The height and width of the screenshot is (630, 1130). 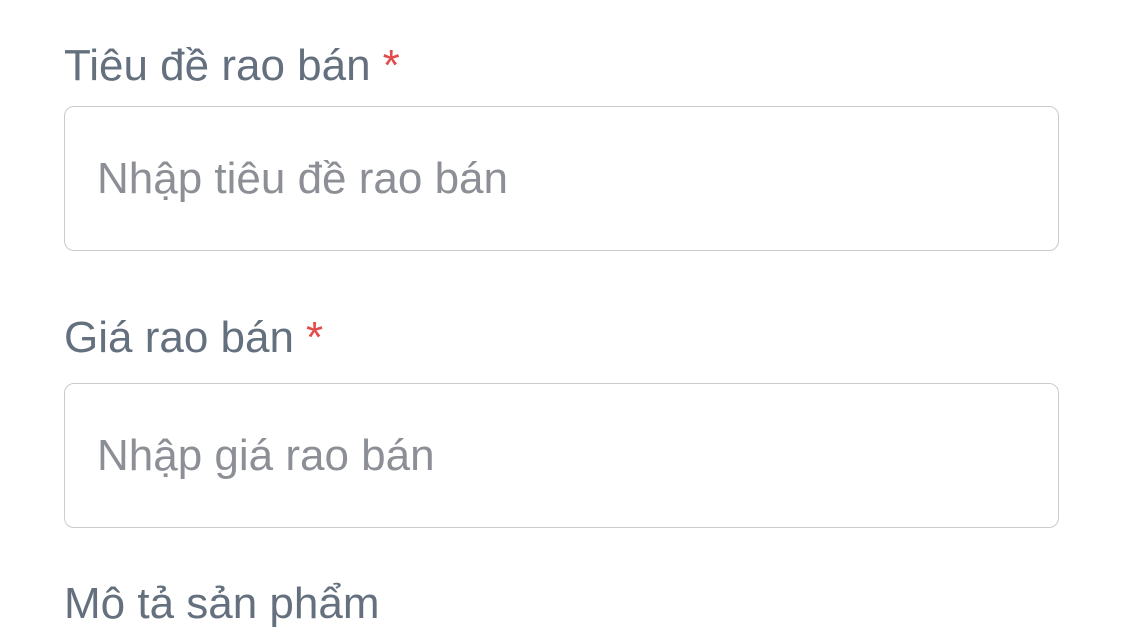 I want to click on title-field-label: Tiêu đề rao bán *, so click(x=232, y=66).